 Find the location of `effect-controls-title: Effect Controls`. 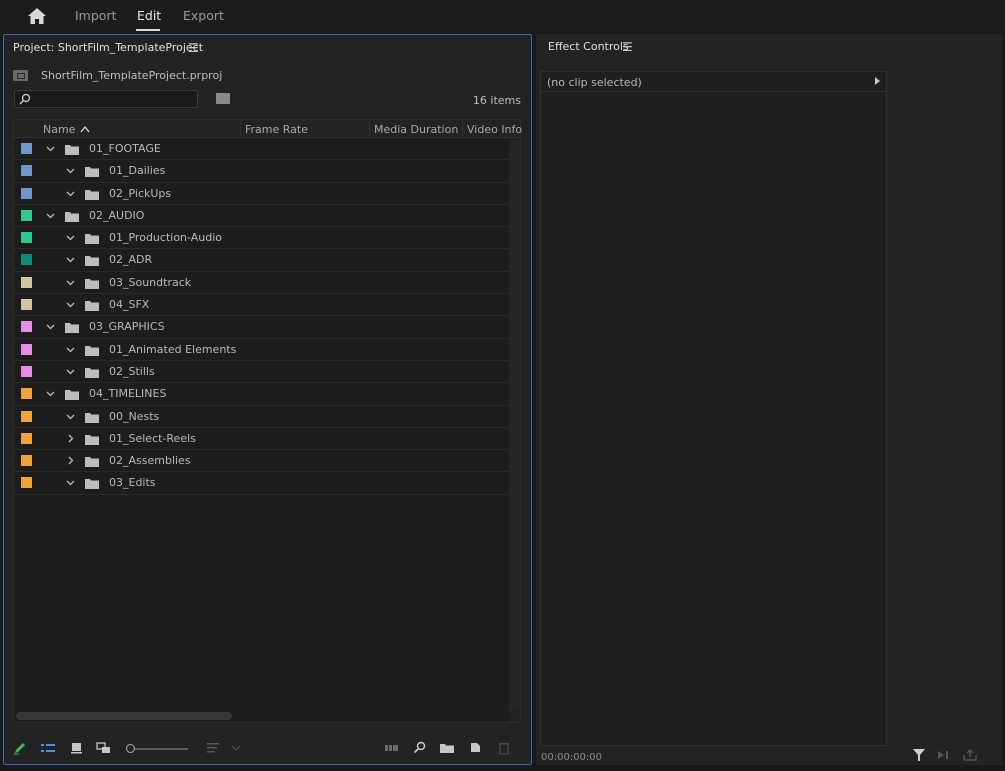

effect-controls-title: Effect Controls is located at coordinates (588, 46).